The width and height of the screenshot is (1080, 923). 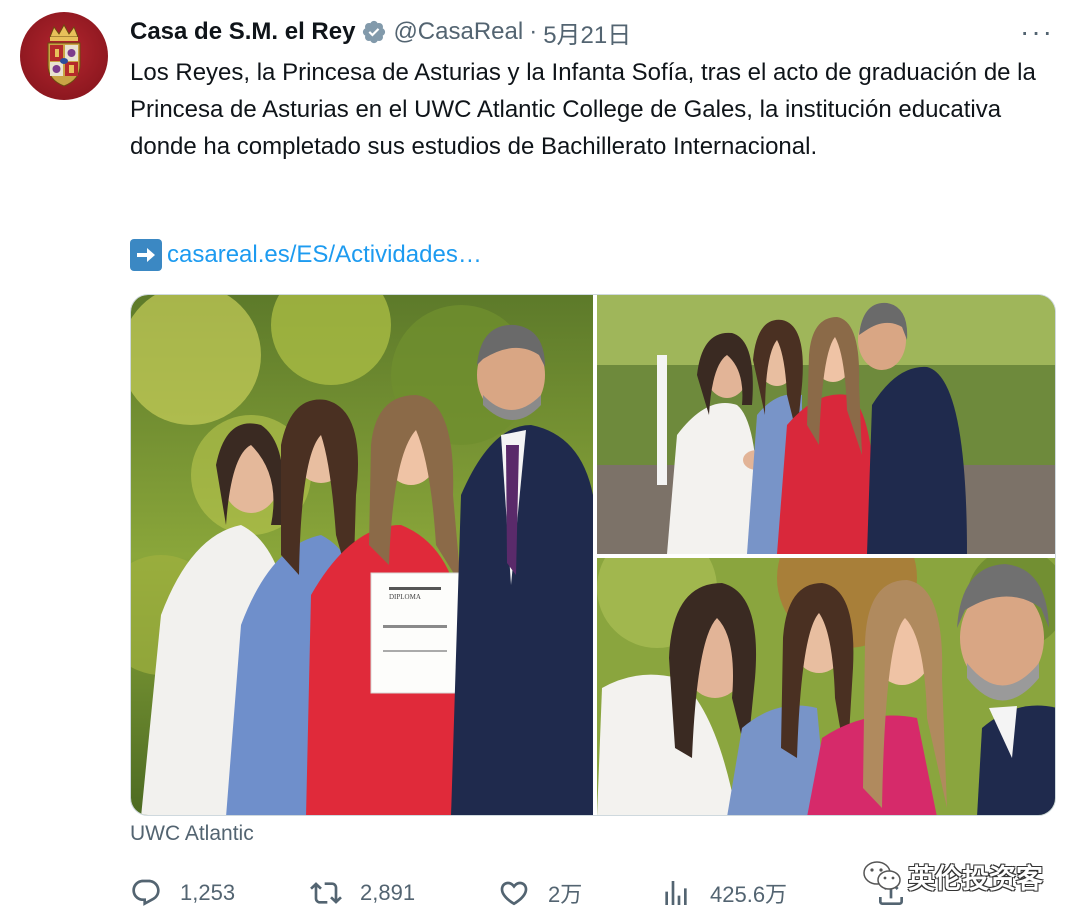 What do you see at coordinates (326, 893) in the screenshot?
I see `retweet-icon` at bounding box center [326, 893].